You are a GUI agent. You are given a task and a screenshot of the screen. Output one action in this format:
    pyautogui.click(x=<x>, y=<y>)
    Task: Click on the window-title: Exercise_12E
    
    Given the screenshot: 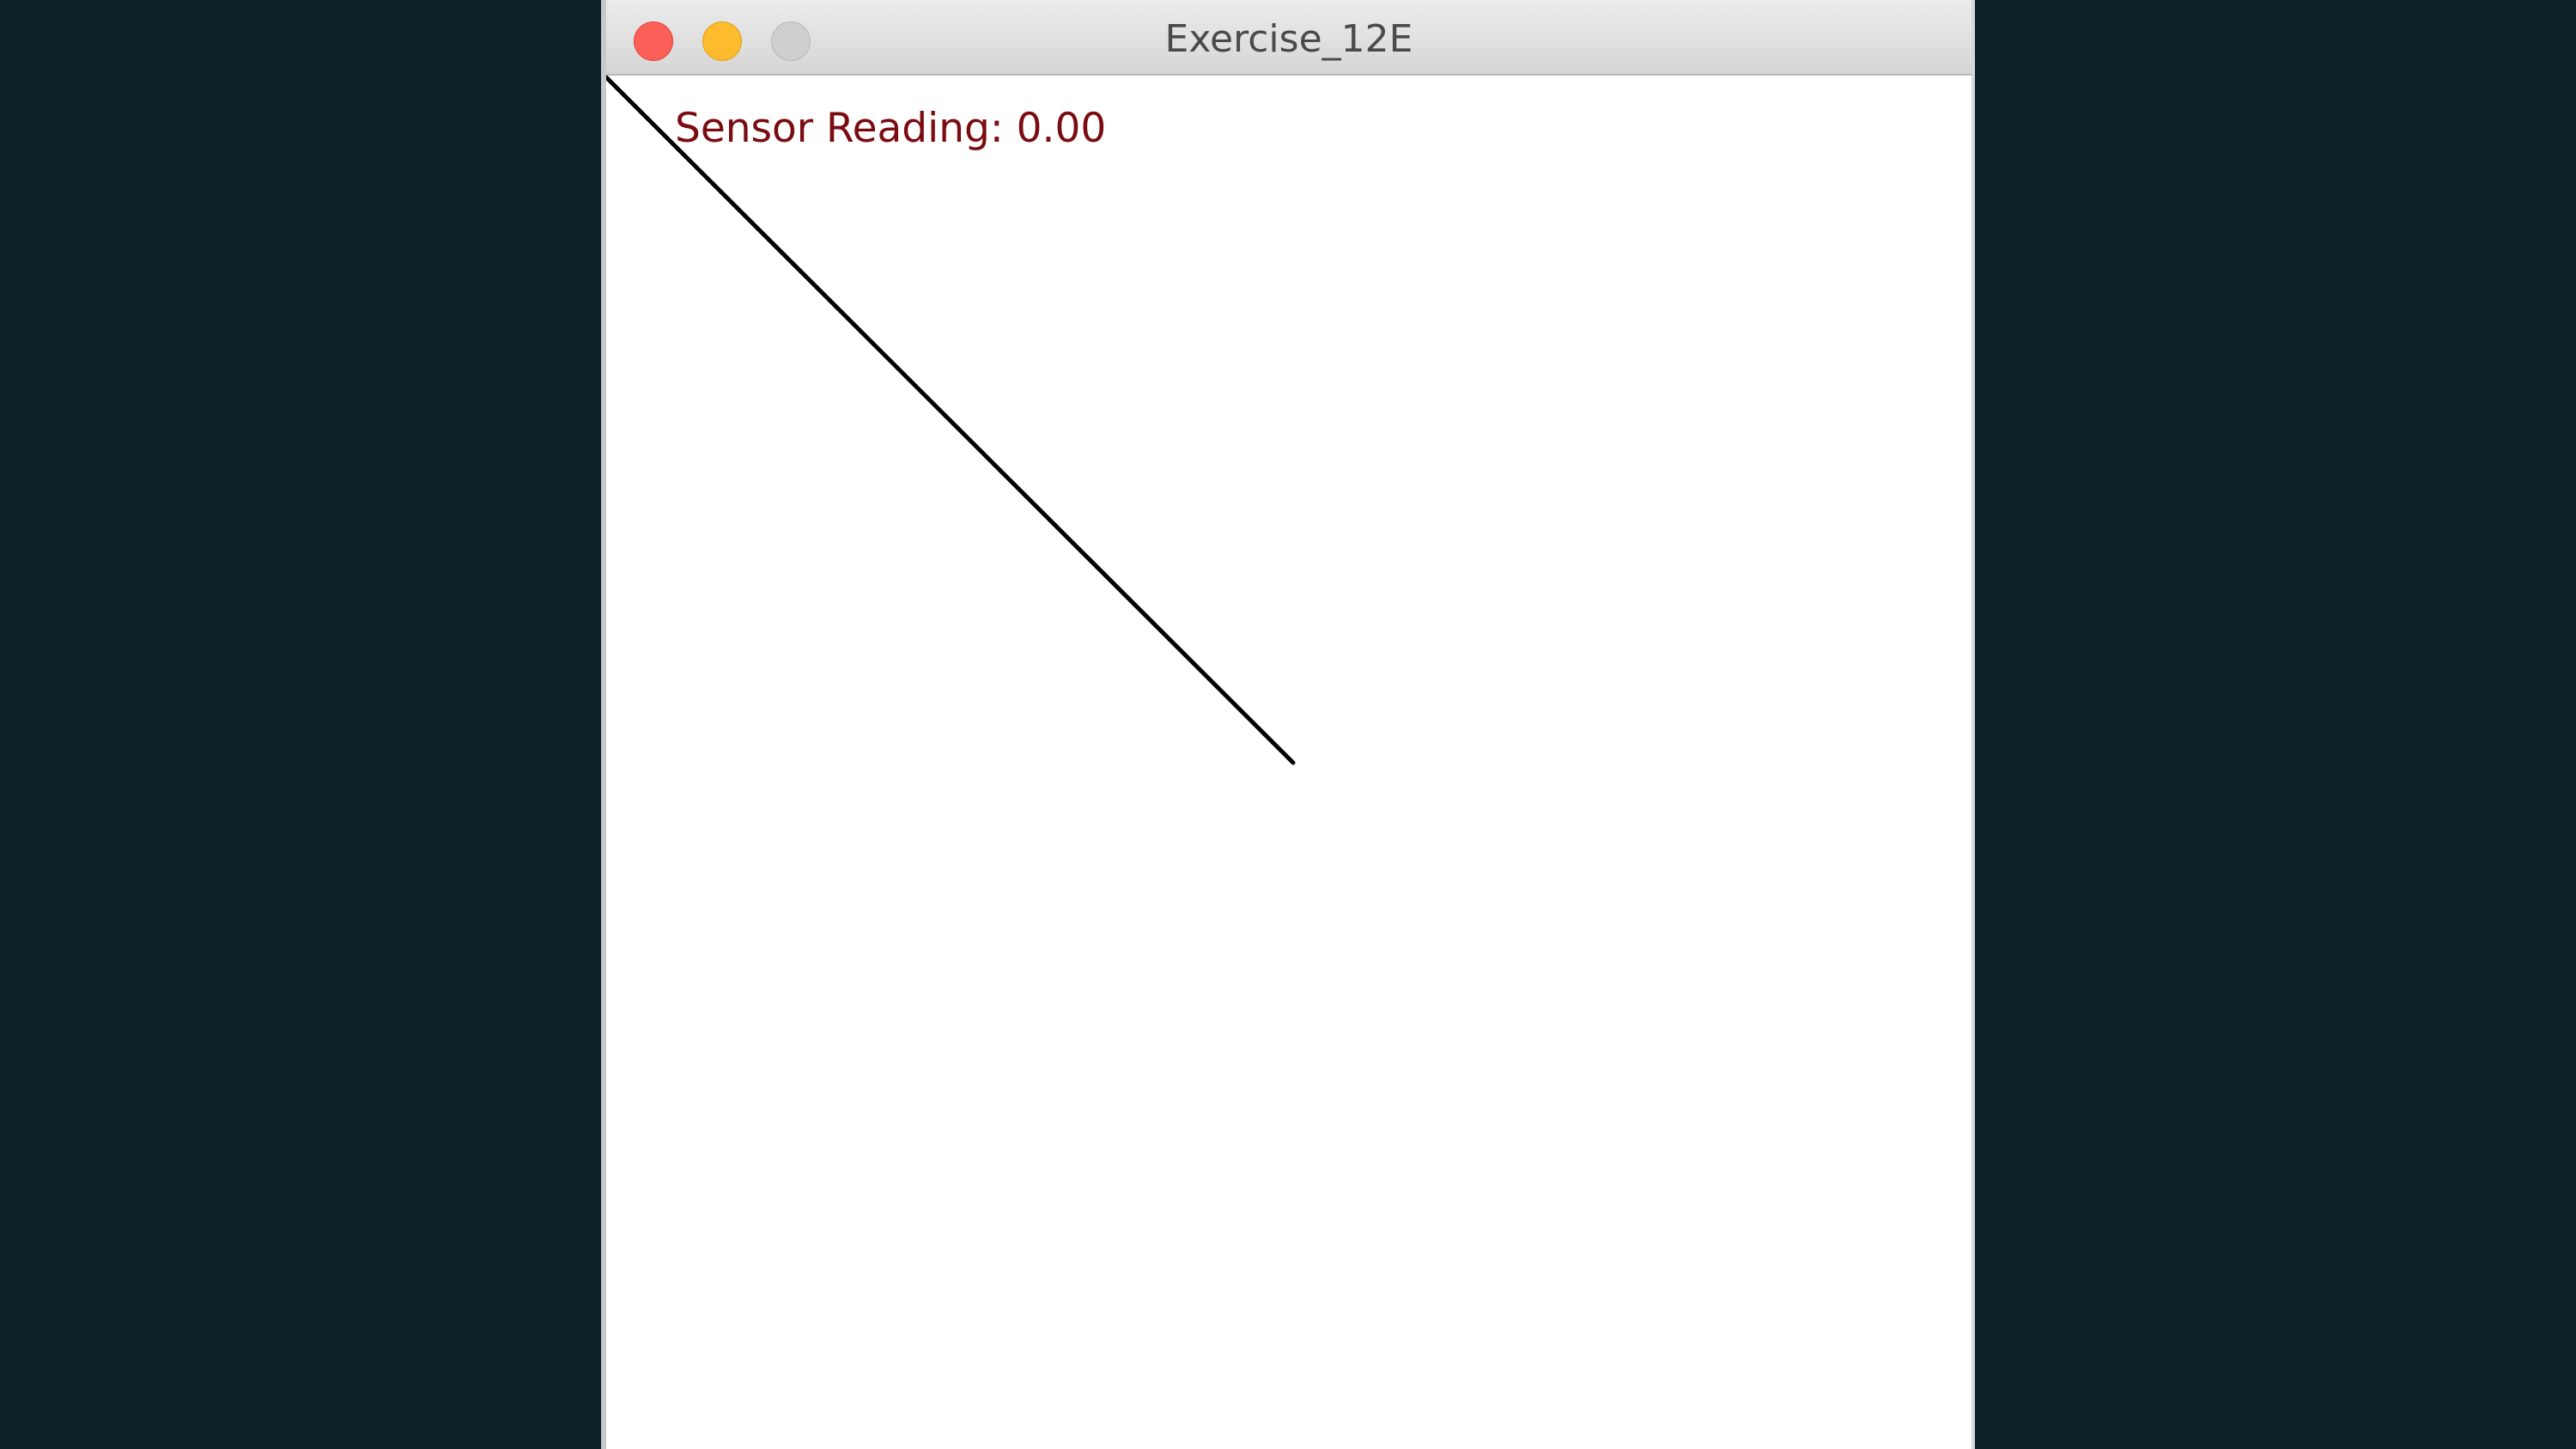 What is the action you would take?
    pyautogui.click(x=1288, y=39)
    